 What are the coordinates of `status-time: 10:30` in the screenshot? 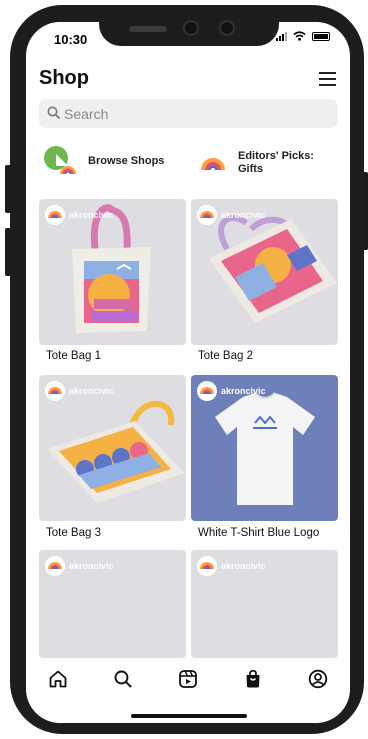 It's located at (71, 39).